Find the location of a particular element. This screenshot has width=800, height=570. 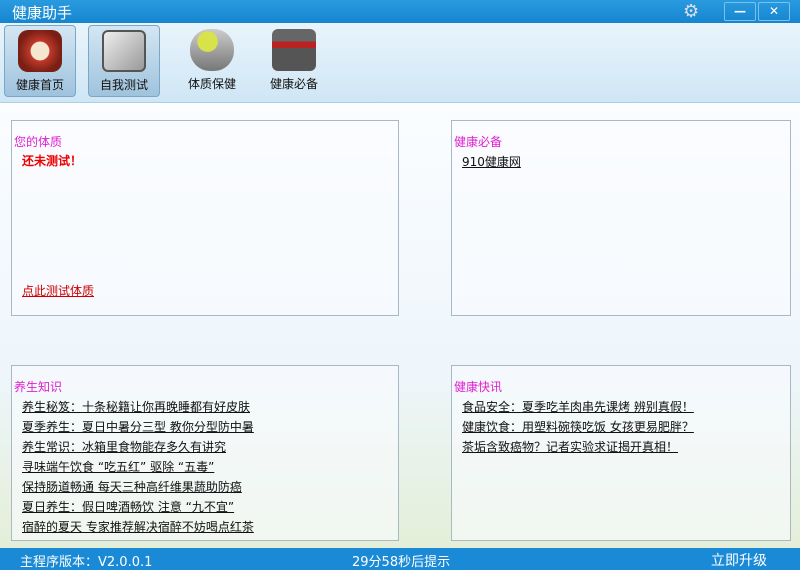

knowledge-link: 养生秘笈：十条秘籍让你再晚睡都有好皮肤 is located at coordinates (138, 407).